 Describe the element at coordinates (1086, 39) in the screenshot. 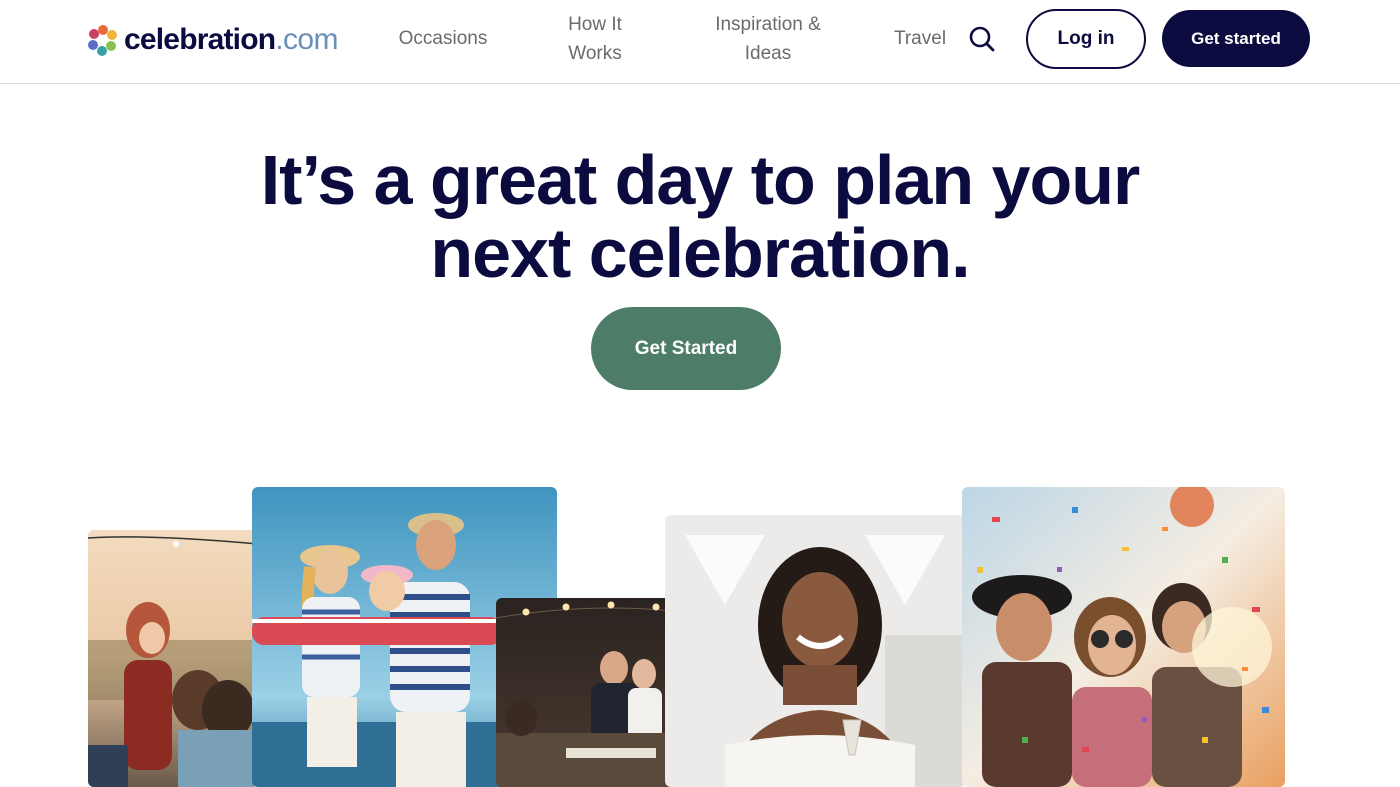

I see `login-button: Log in` at that location.